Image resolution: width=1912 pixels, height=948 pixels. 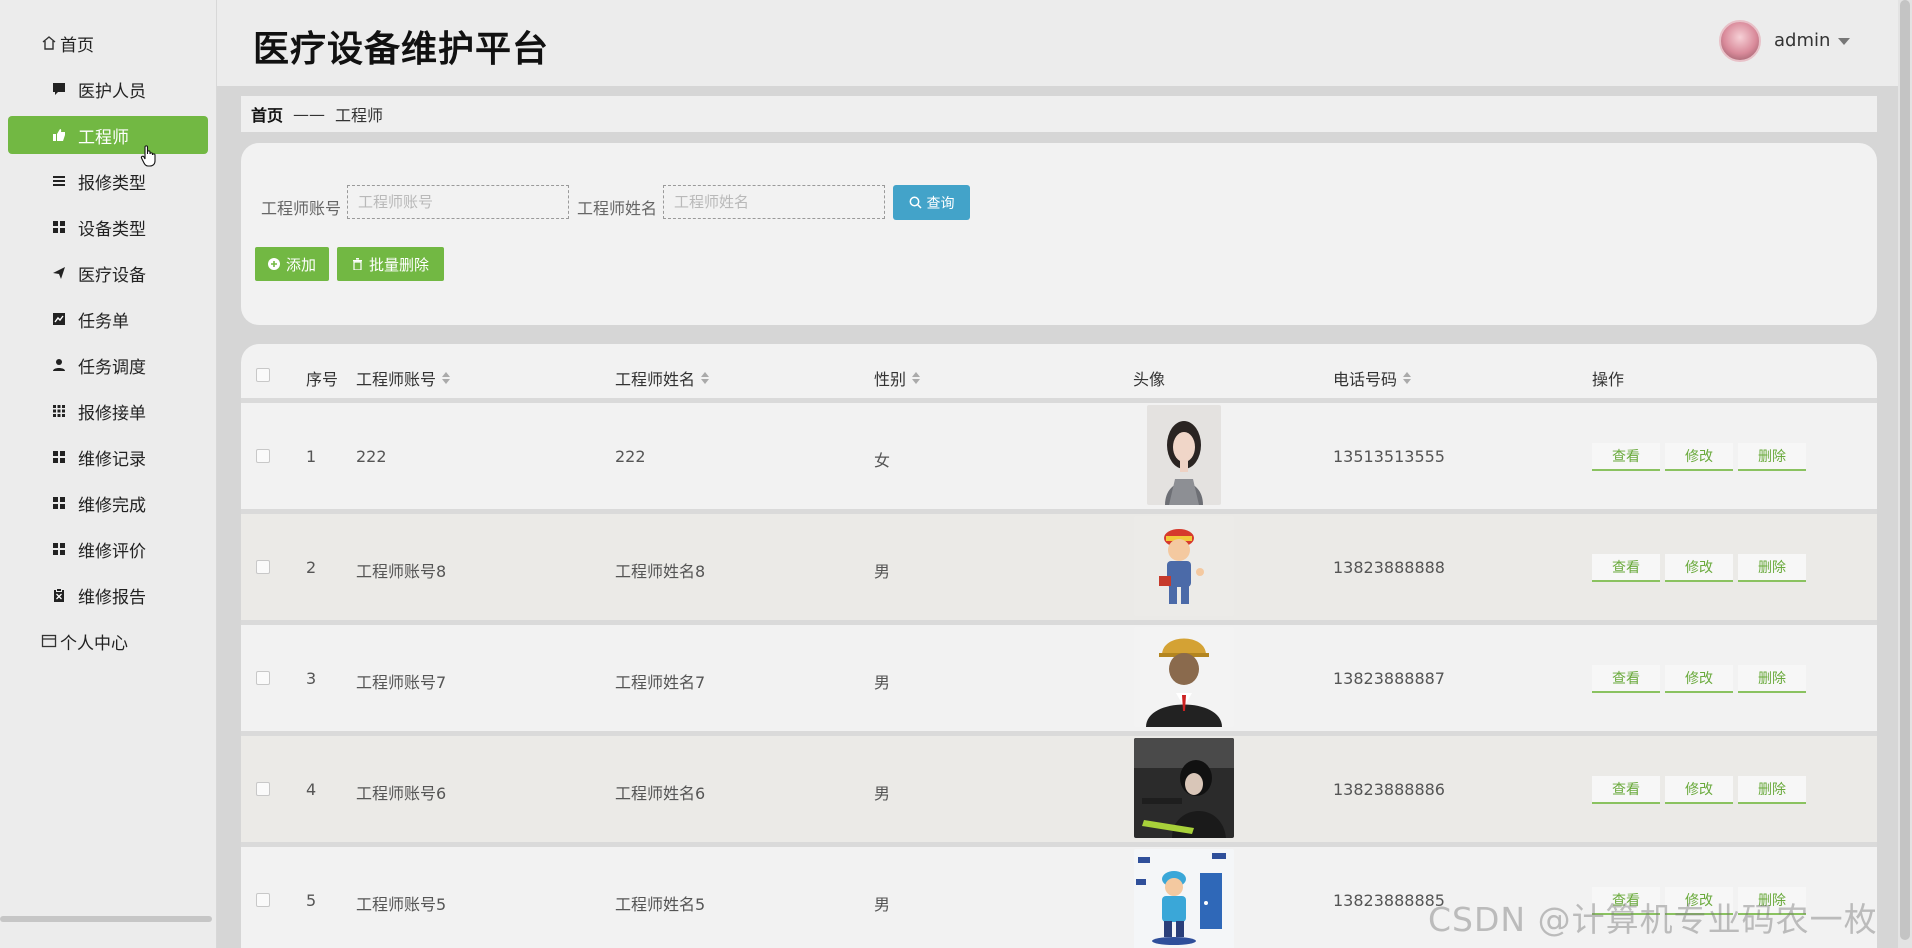 What do you see at coordinates (1059, 456) in the screenshot?
I see `table-row: 1 222 222 女 13513513555 查看 修改 删除` at bounding box center [1059, 456].